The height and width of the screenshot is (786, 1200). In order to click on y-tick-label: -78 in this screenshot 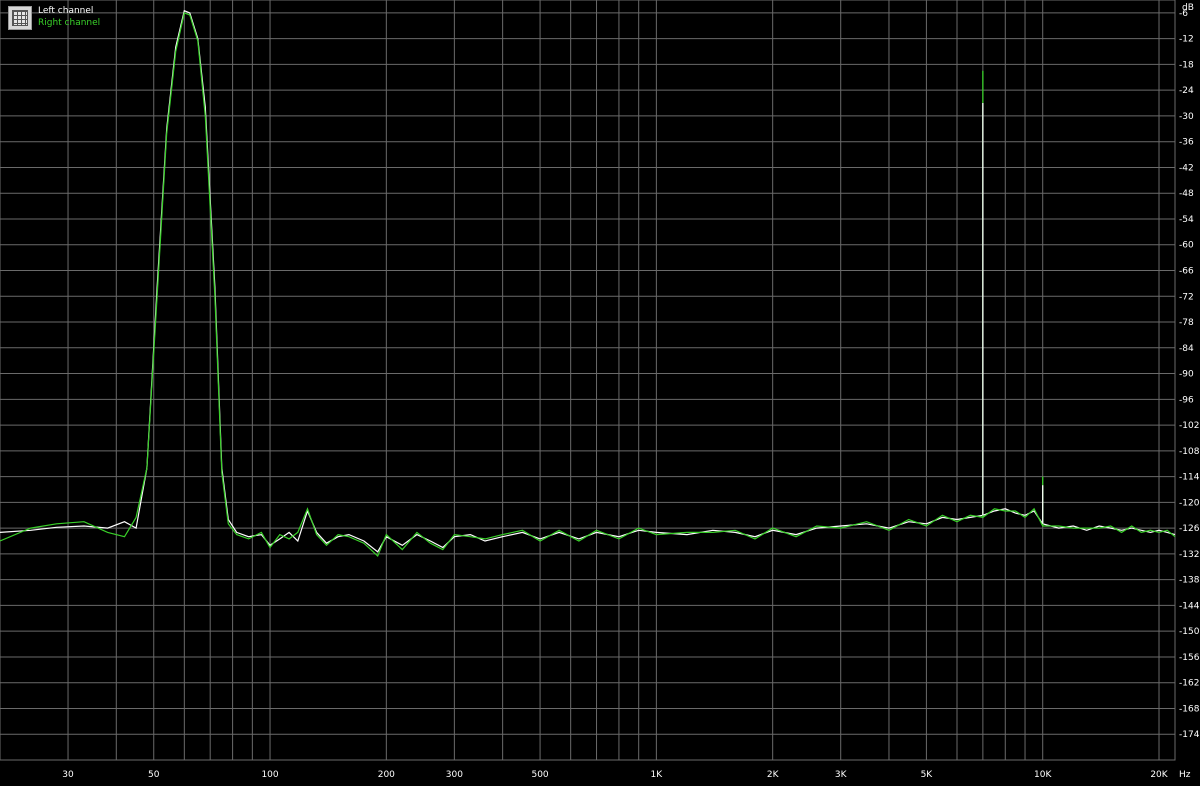, I will do `click(1186, 323)`.